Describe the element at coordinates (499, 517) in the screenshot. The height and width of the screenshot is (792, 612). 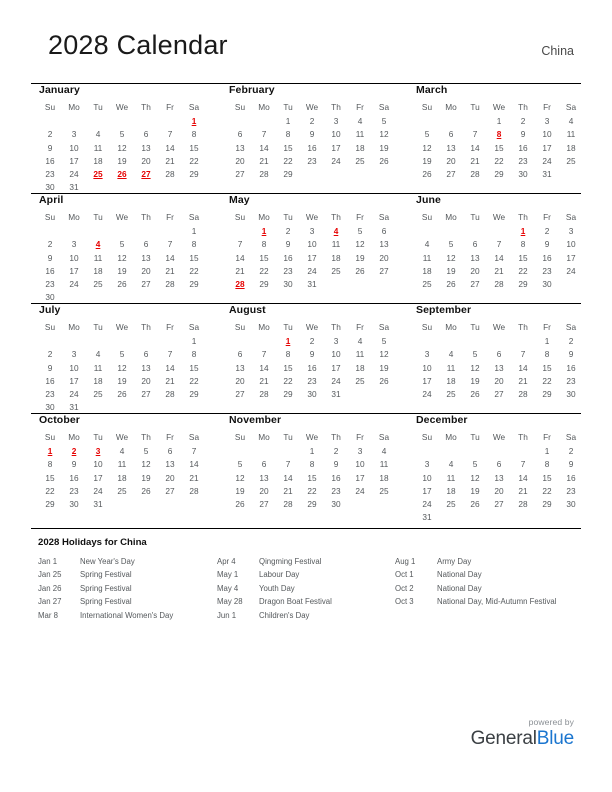
I see `week-row: 31` at that location.